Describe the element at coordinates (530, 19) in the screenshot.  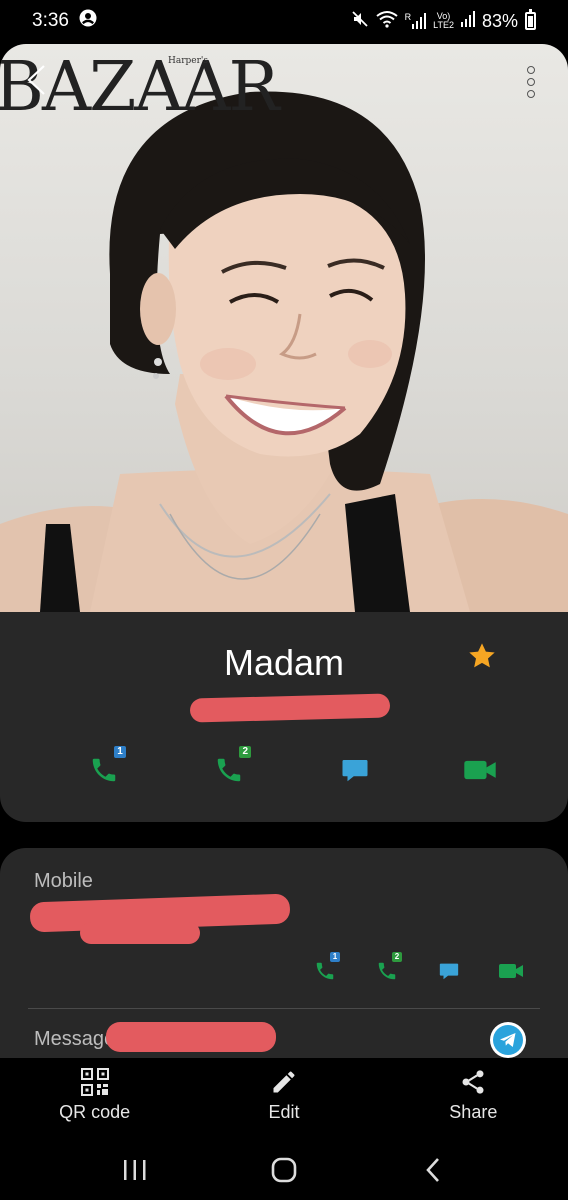
I see `battery-icon` at that location.